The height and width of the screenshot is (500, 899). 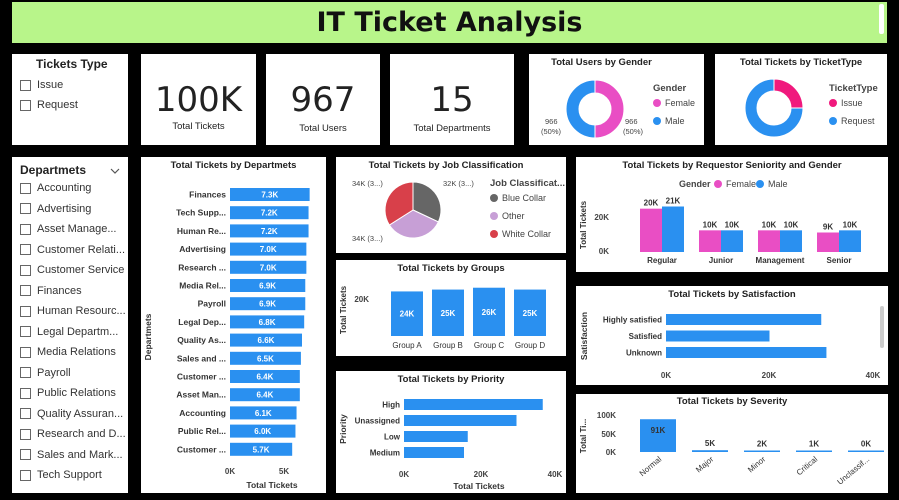 What do you see at coordinates (675, 121) in the screenshot?
I see `legend-label: Male` at bounding box center [675, 121].